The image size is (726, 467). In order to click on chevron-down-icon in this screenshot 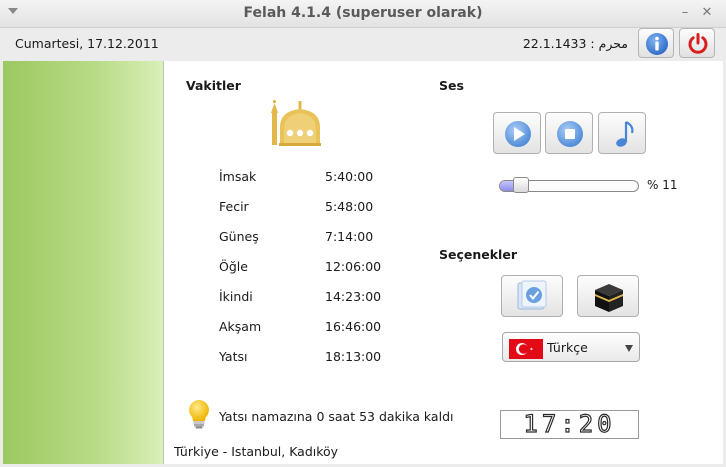, I will do `click(629, 348)`.